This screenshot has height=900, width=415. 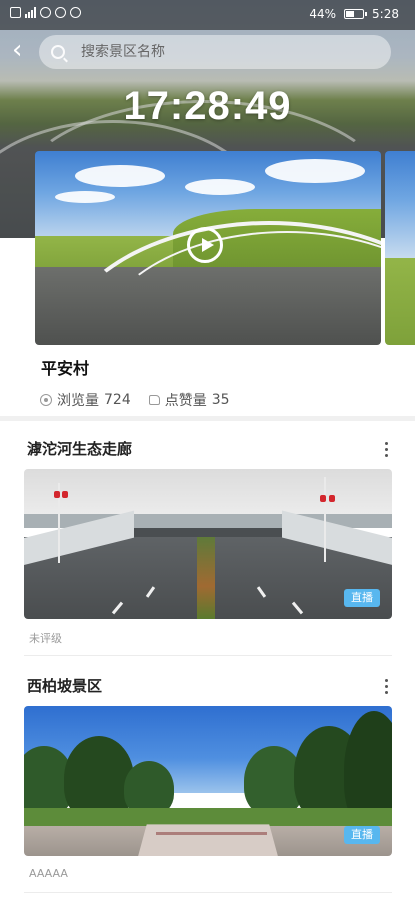 I want to click on road-image, so click(x=400, y=248).